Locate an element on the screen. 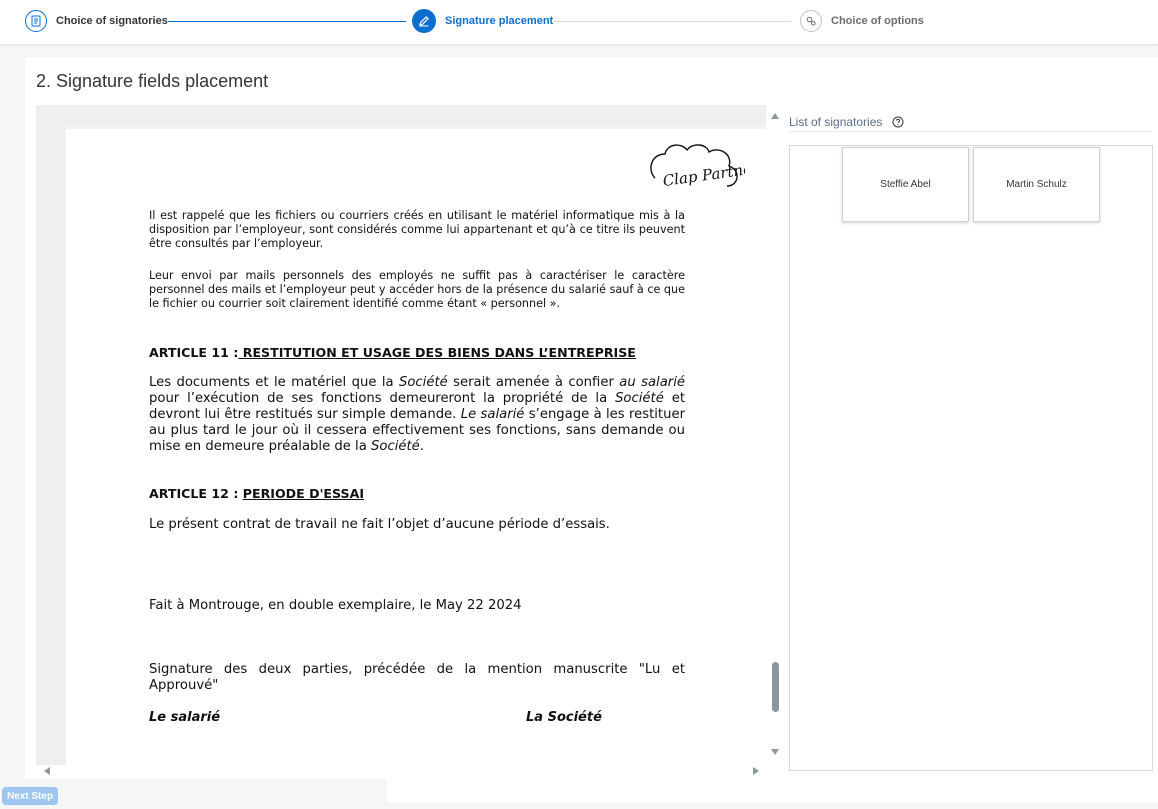 This screenshot has height=809, width=1158. scroll-down-arrow is located at coordinates (775, 752).